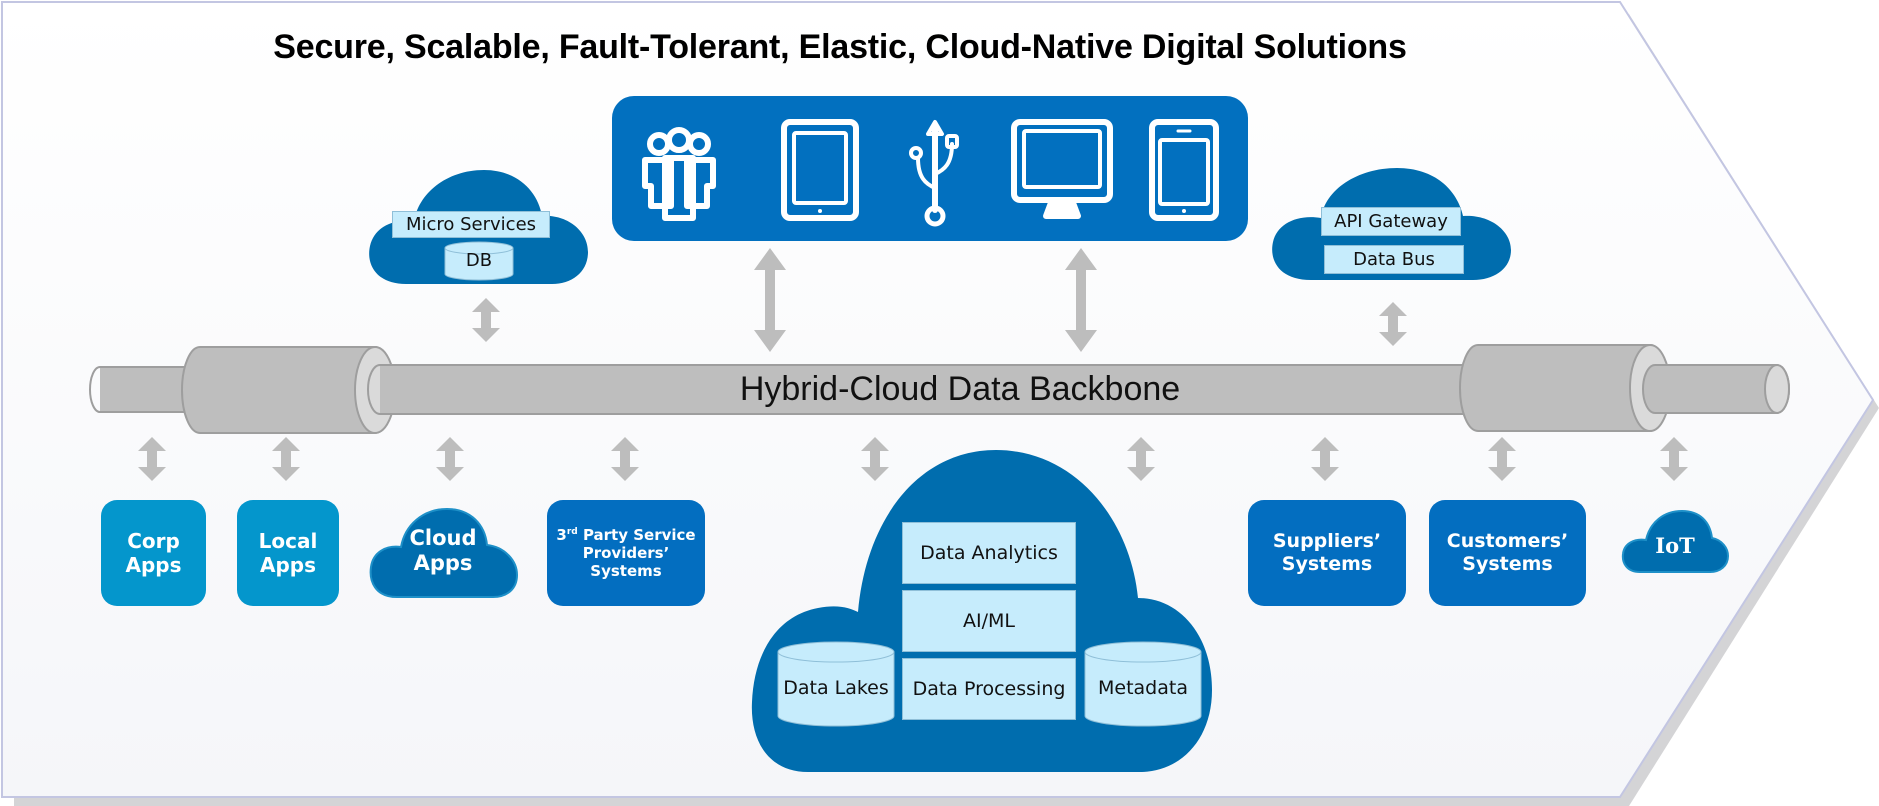  Describe the element at coordinates (1507, 541) in the screenshot. I see `customers-line1: Customers’` at that location.